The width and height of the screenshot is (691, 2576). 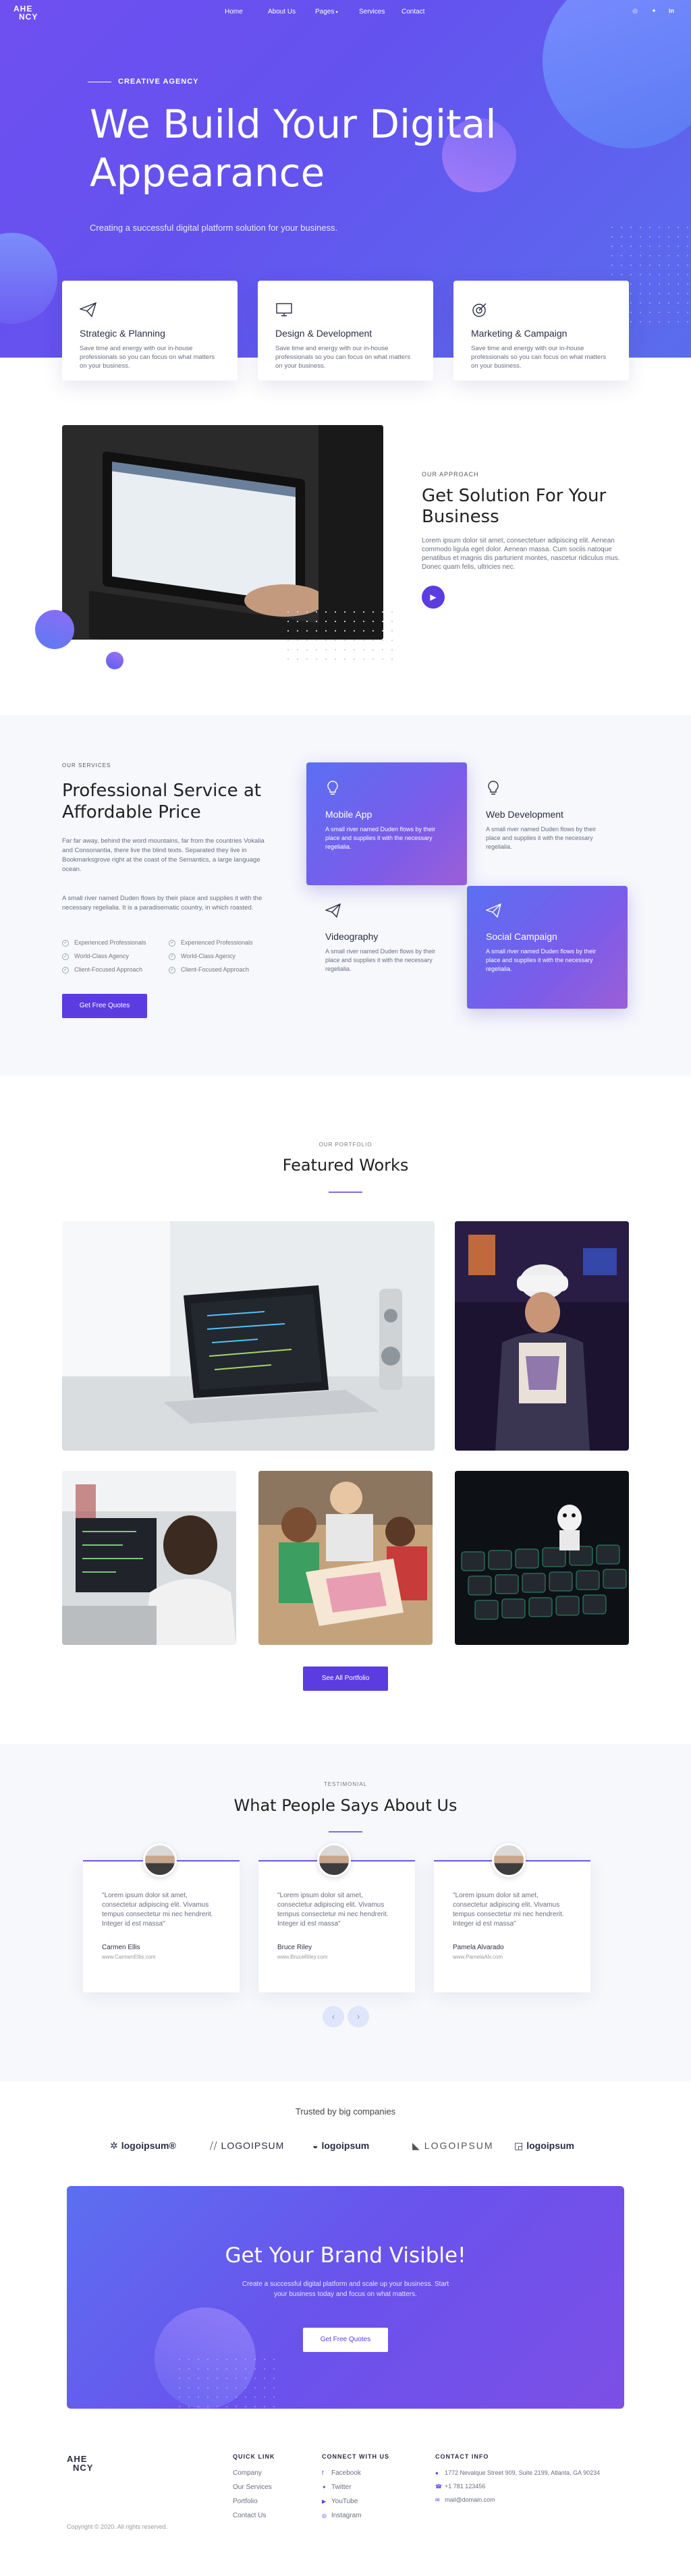 What do you see at coordinates (519, 333) in the screenshot?
I see `feature-title: Marketing & Campaign` at bounding box center [519, 333].